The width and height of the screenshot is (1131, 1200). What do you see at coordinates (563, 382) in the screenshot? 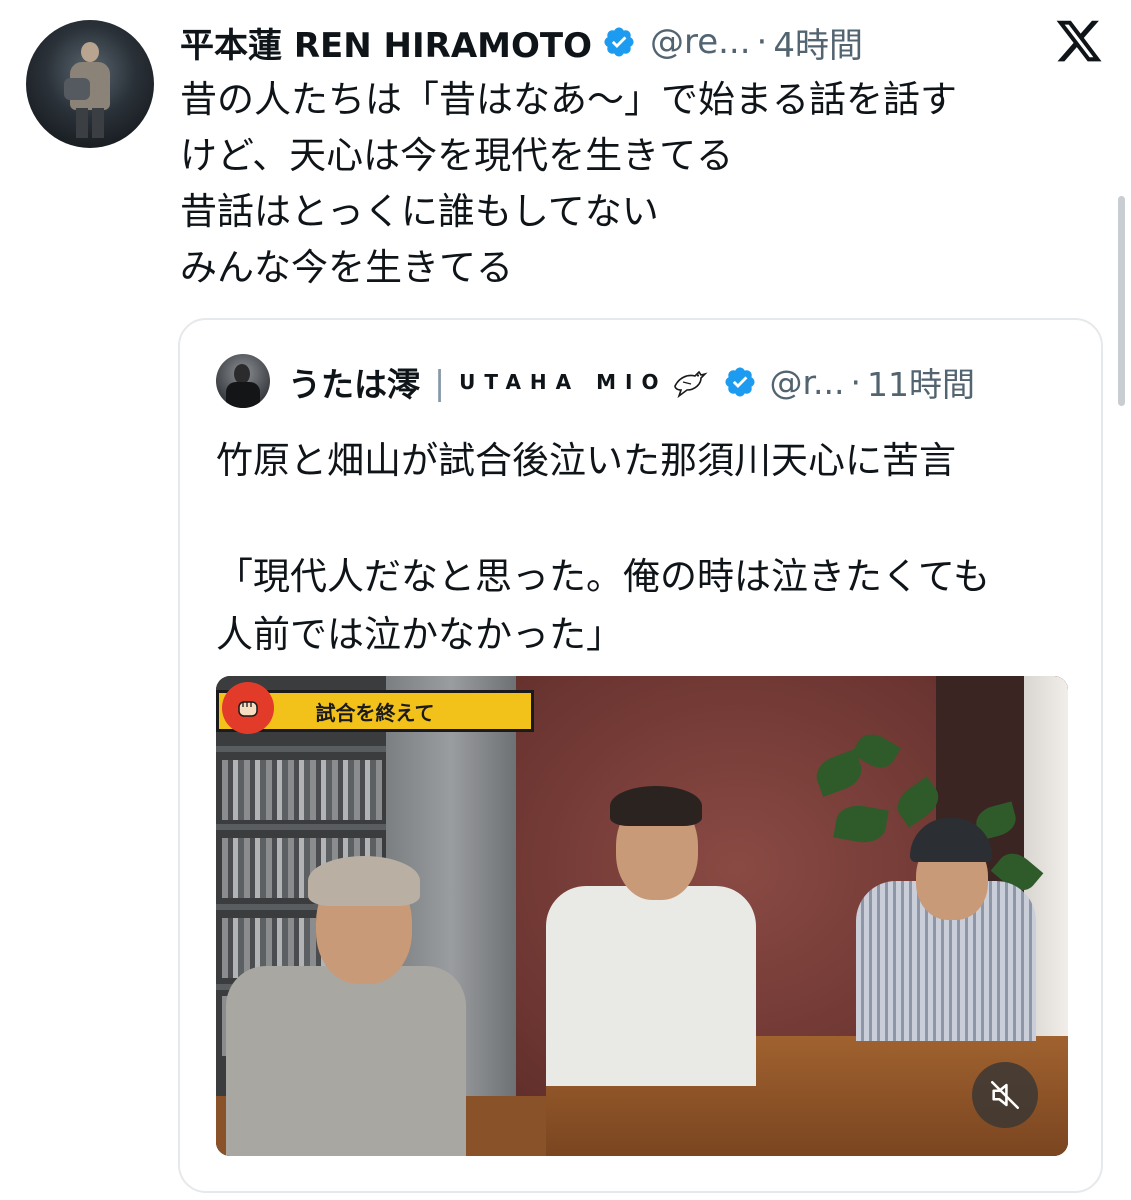
I see `quoted-author-brand: UTAHA MIO` at bounding box center [563, 382].